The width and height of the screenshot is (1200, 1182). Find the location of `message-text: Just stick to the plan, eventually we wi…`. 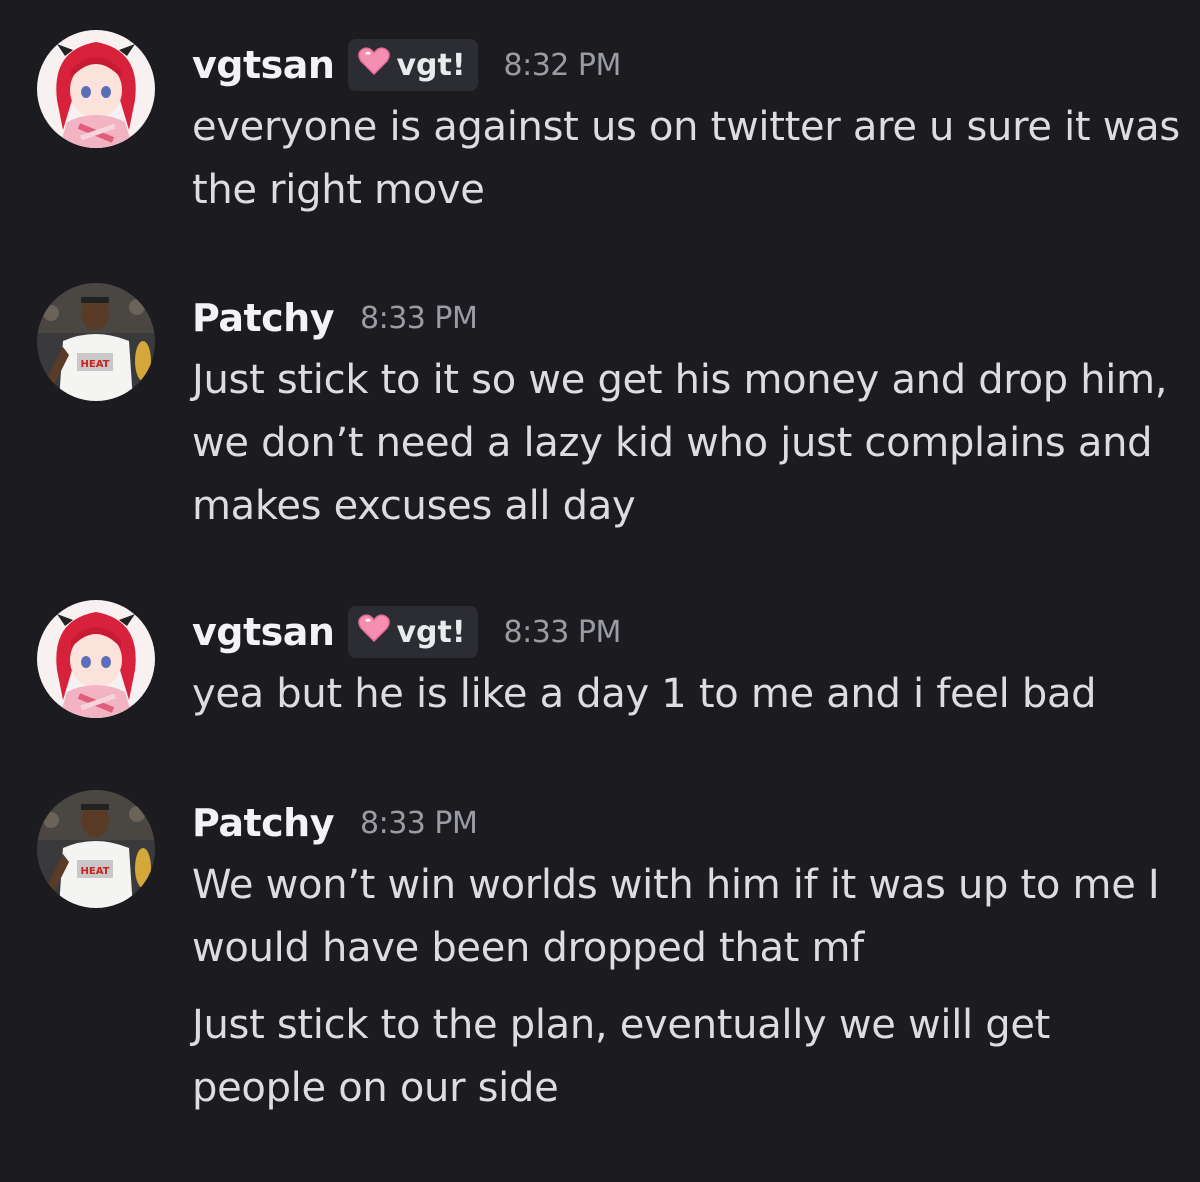

message-text: Just stick to the plan, eventually we wi… is located at coordinates (621, 1056).